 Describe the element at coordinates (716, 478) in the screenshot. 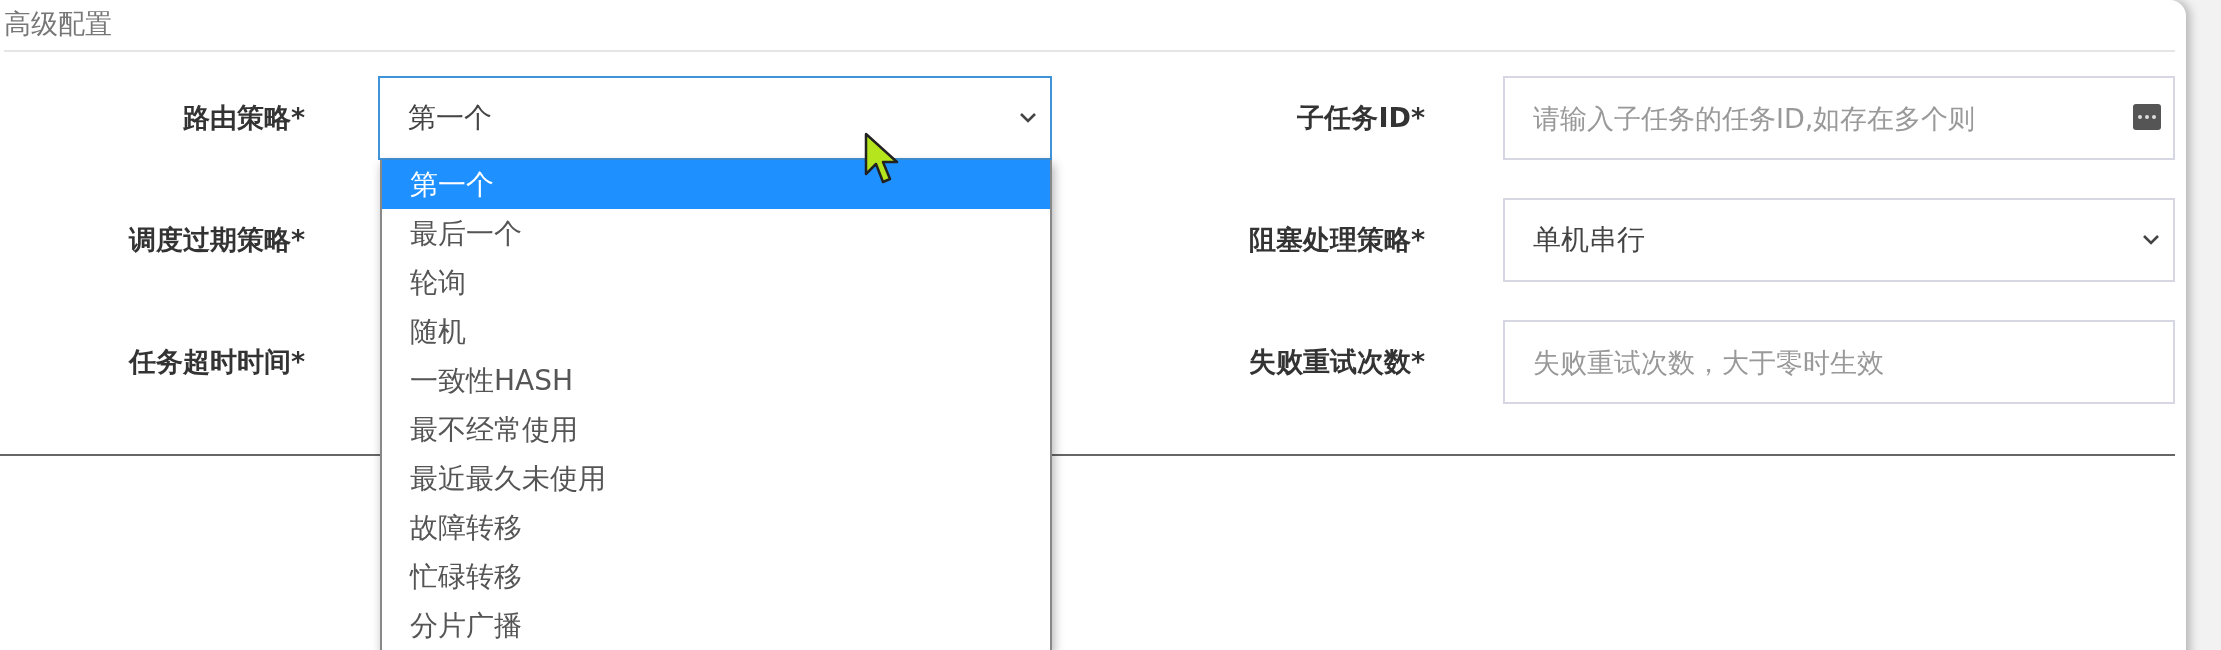

I see `dropdown-option: 最近最久未使用` at that location.